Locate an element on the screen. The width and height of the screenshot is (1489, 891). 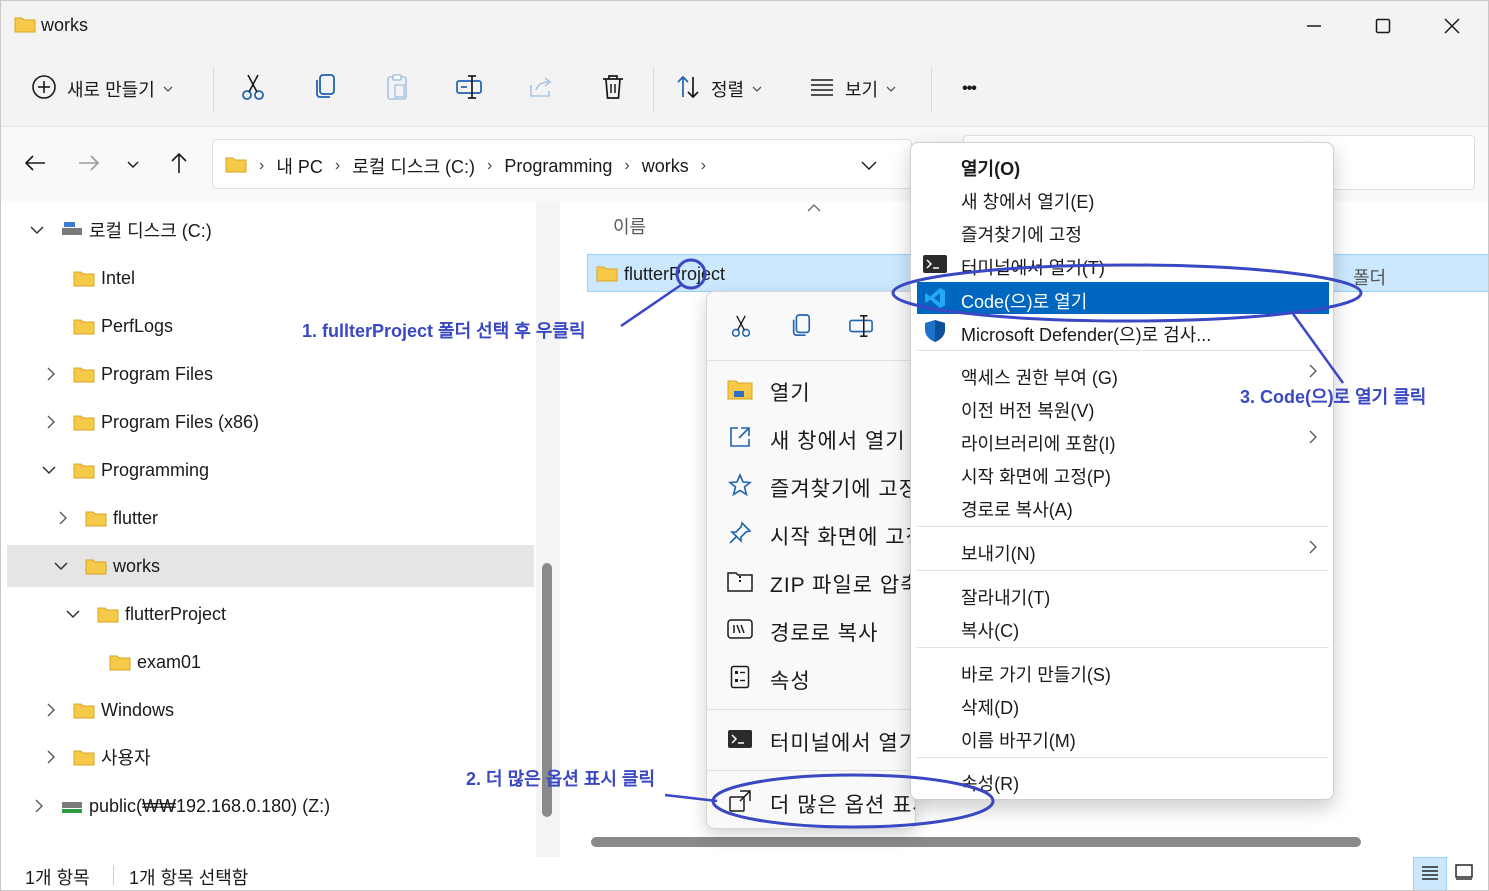
menu-item-pin-start: 시작 화면에 고정 is located at coordinates (811, 533).